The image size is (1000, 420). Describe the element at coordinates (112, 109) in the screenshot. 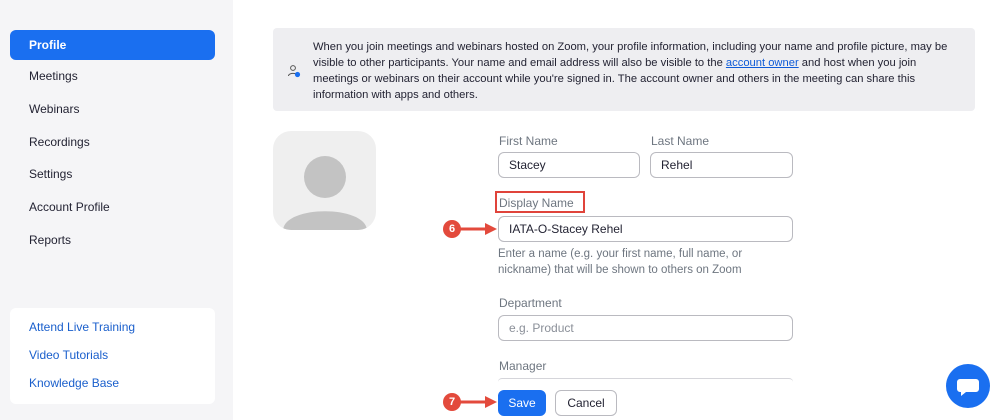

I see `sidebar-item-webinars: Webinars` at that location.